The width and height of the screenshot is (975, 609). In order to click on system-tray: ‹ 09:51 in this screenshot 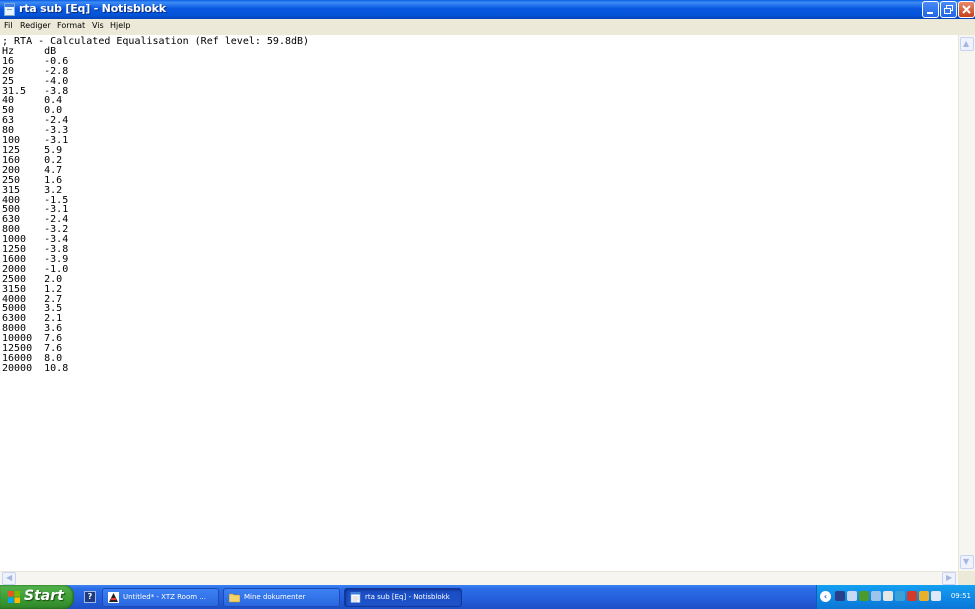, I will do `click(895, 597)`.